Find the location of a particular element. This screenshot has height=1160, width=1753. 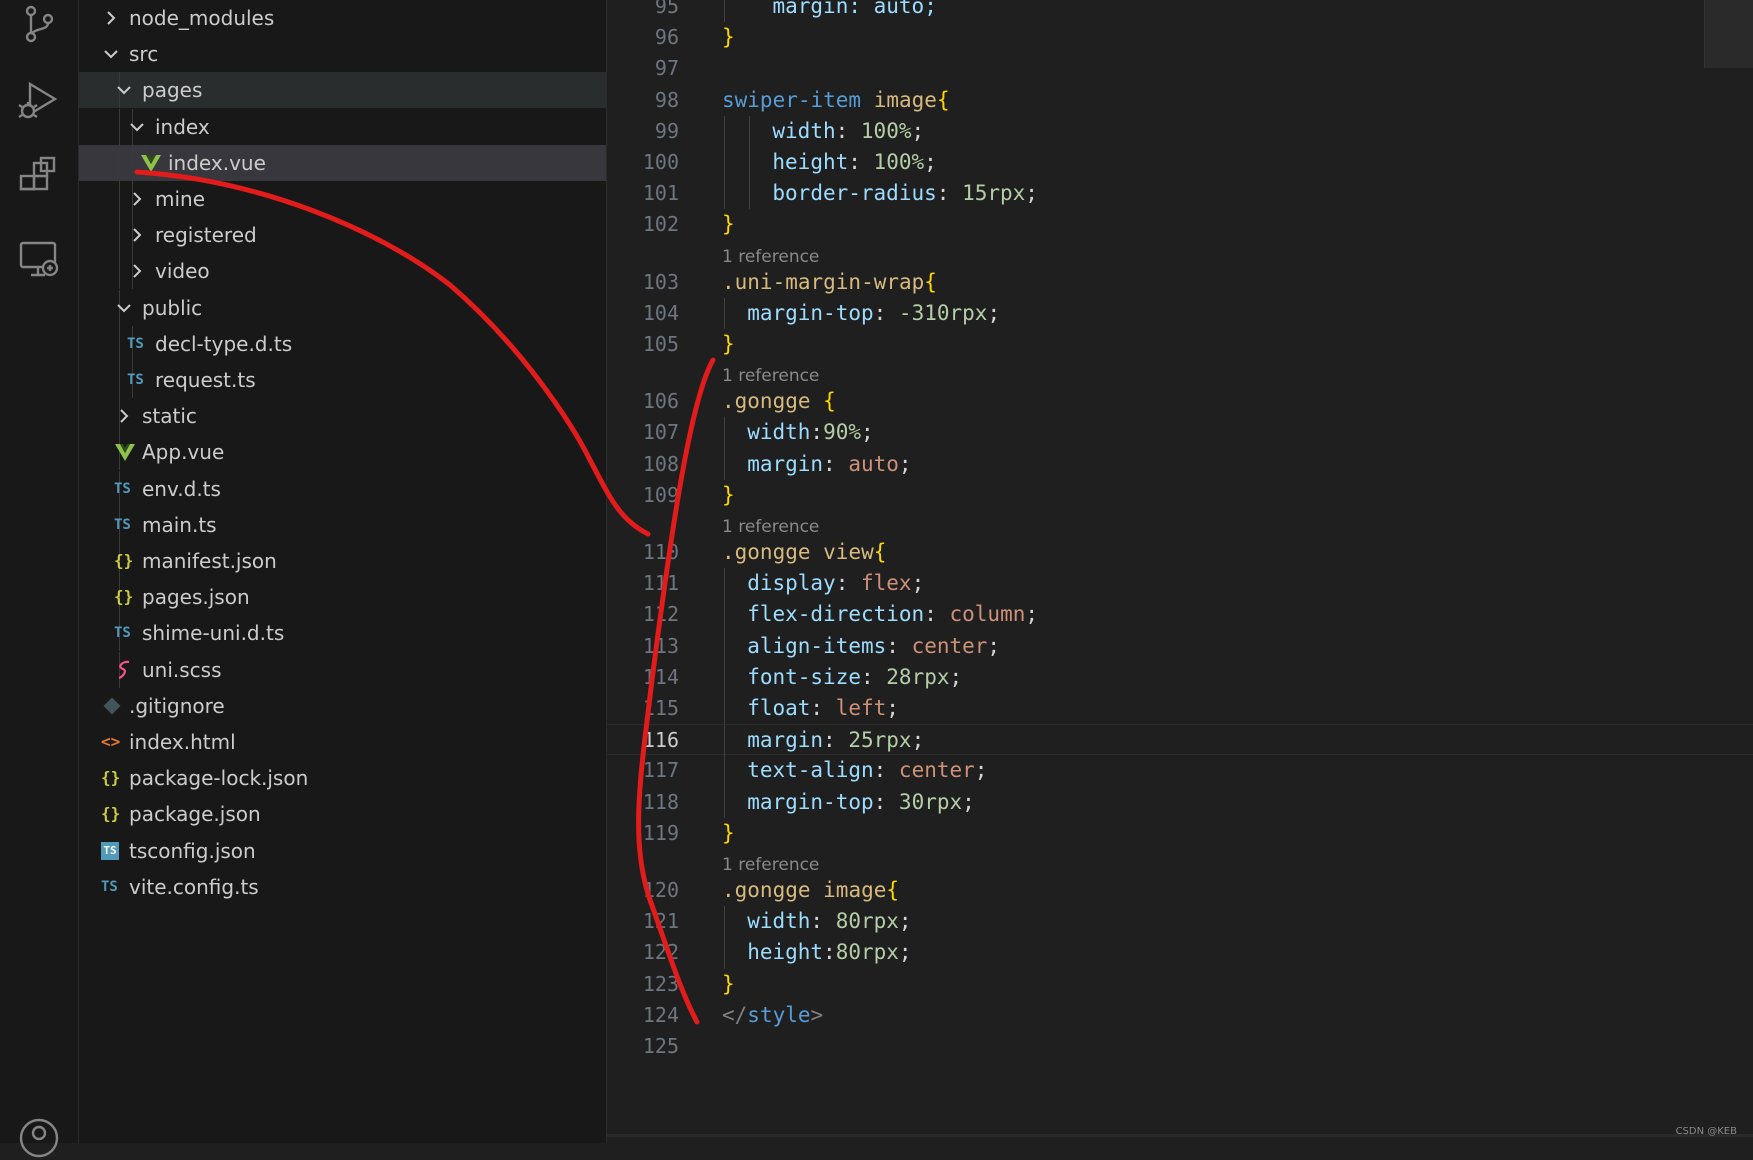

file-decl-type.d.ts: TSdecl-type.d.ts is located at coordinates (342, 344).